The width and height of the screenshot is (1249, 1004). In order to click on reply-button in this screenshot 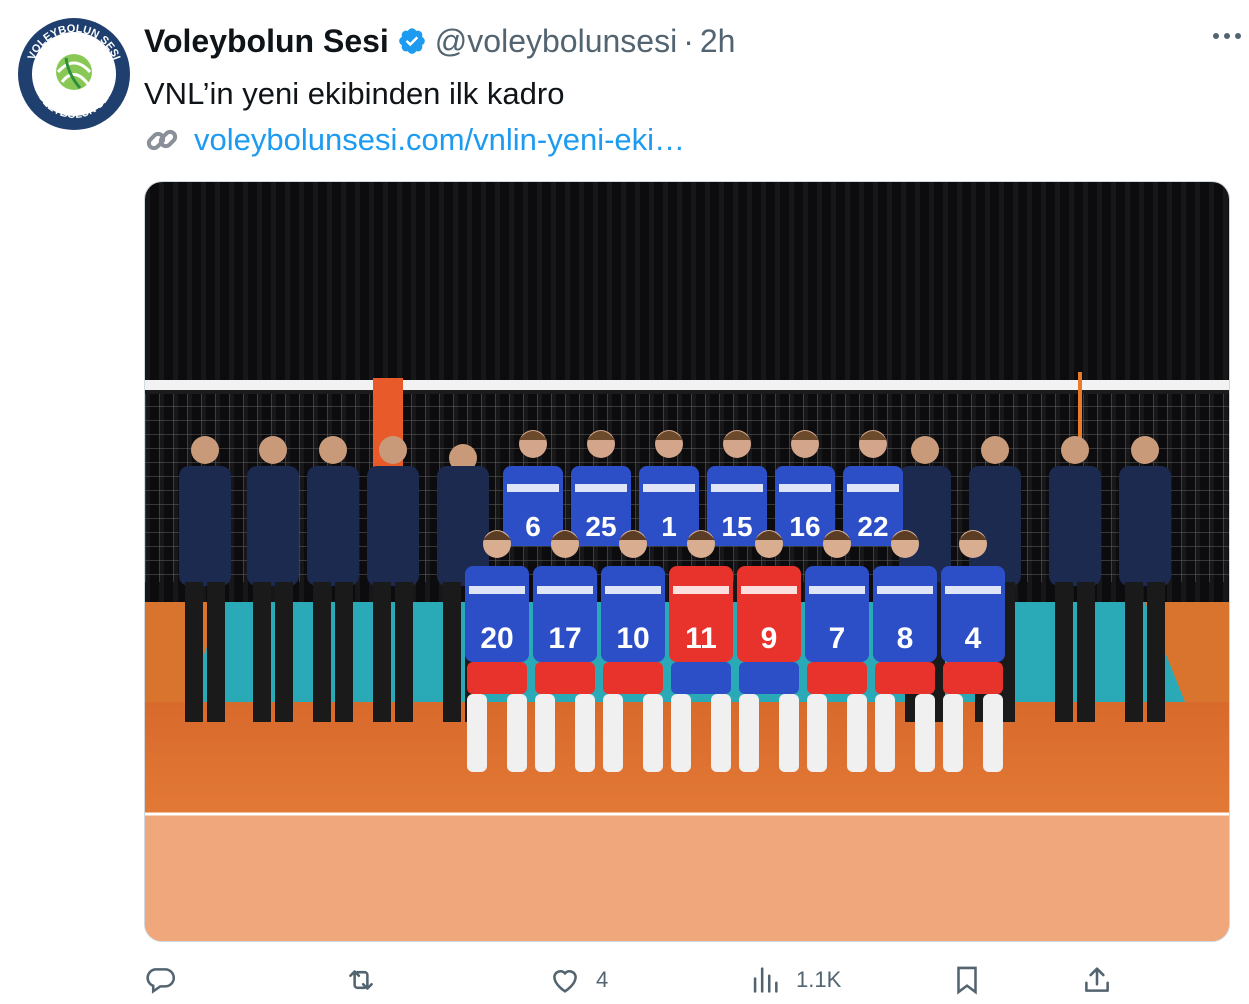, I will do `click(168, 980)`.